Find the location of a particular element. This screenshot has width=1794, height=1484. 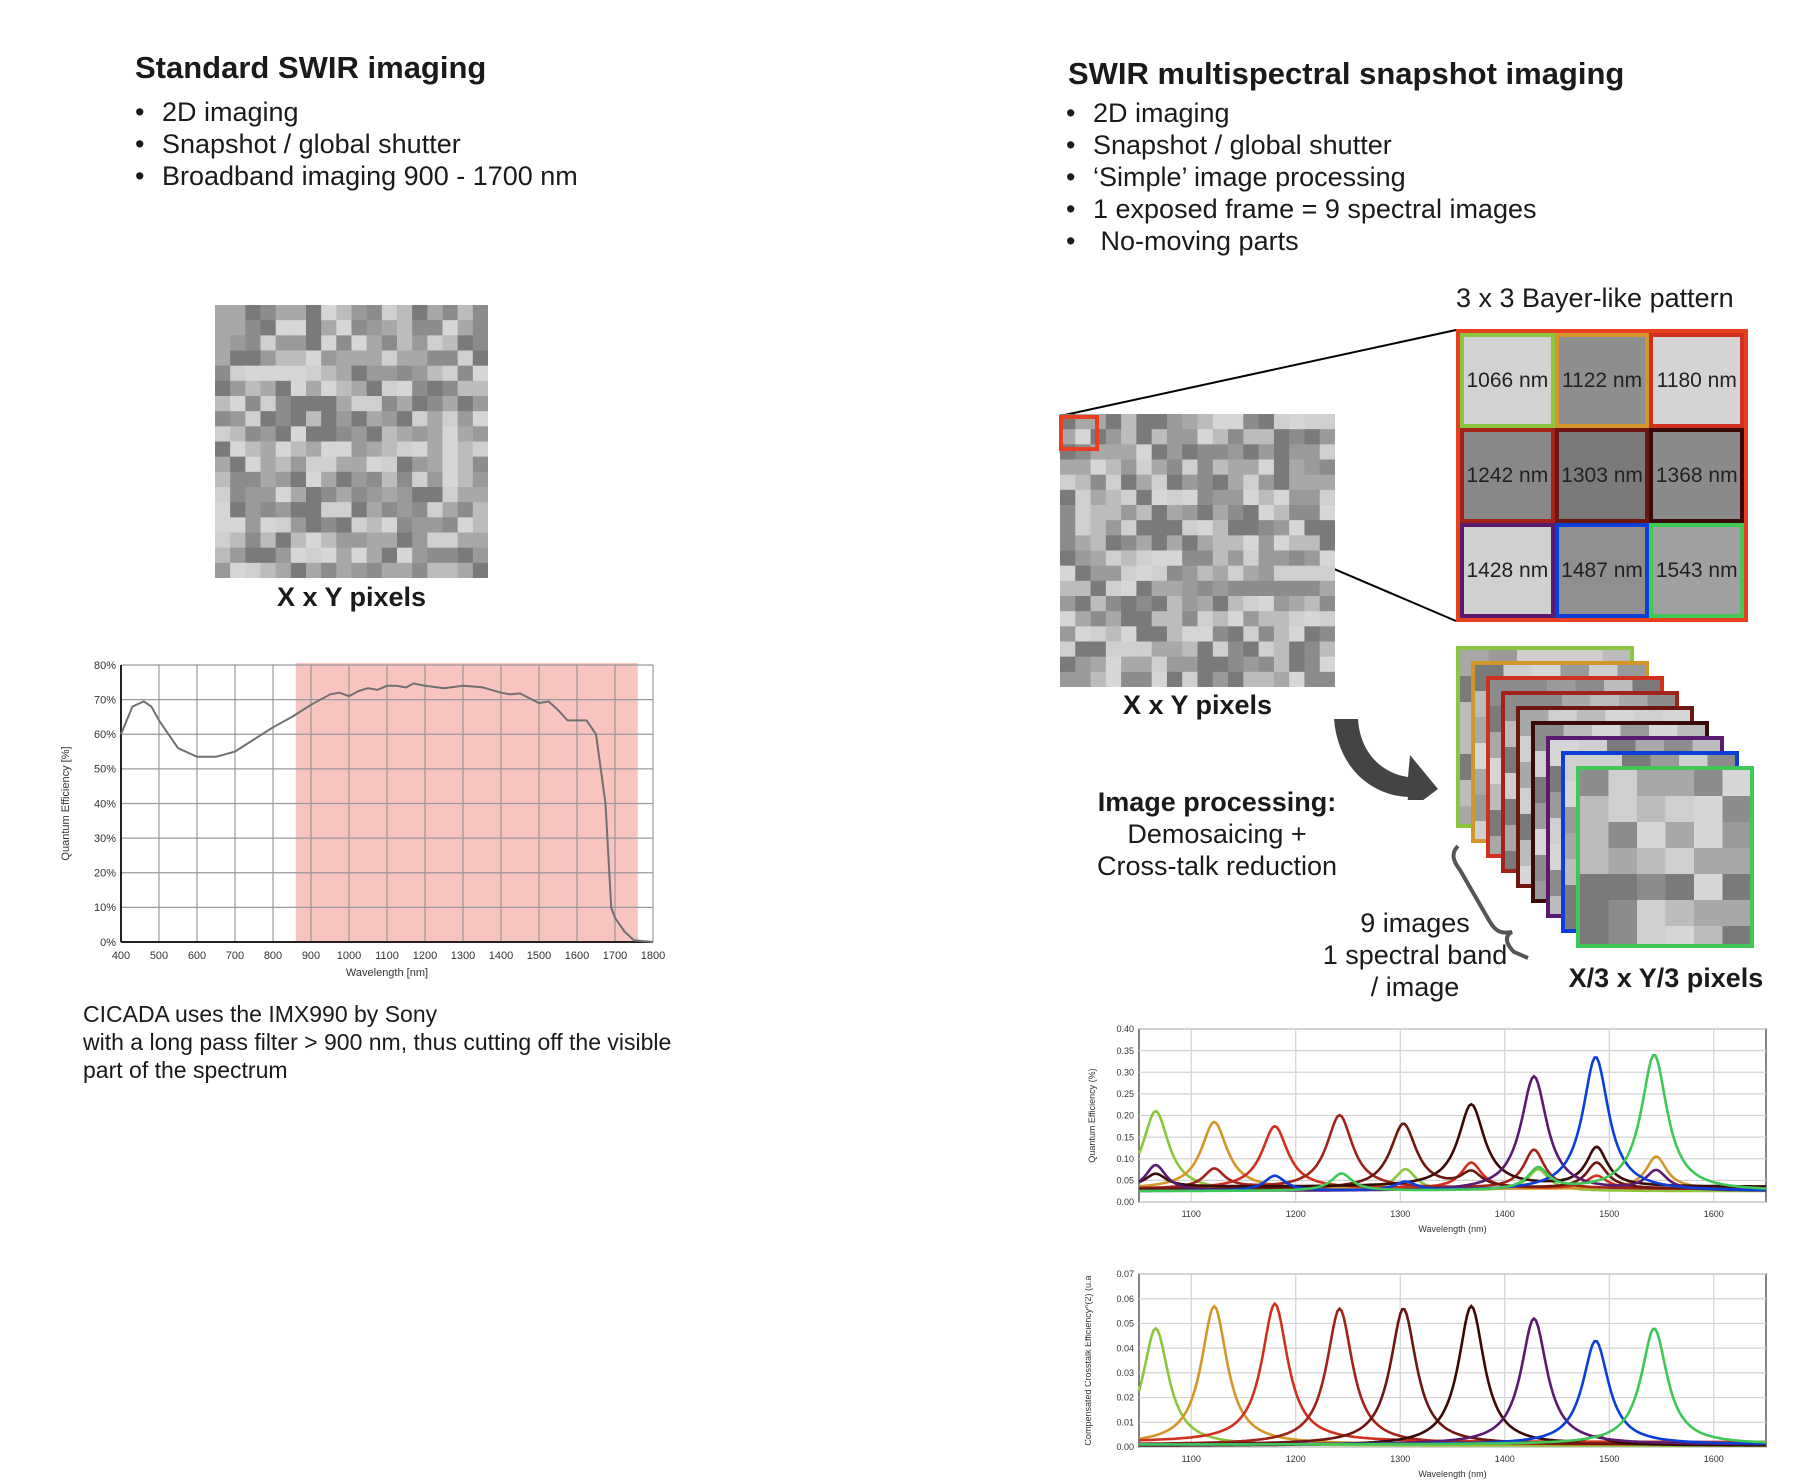

processing-line: Cross-talk reduction is located at coordinates (1217, 866).